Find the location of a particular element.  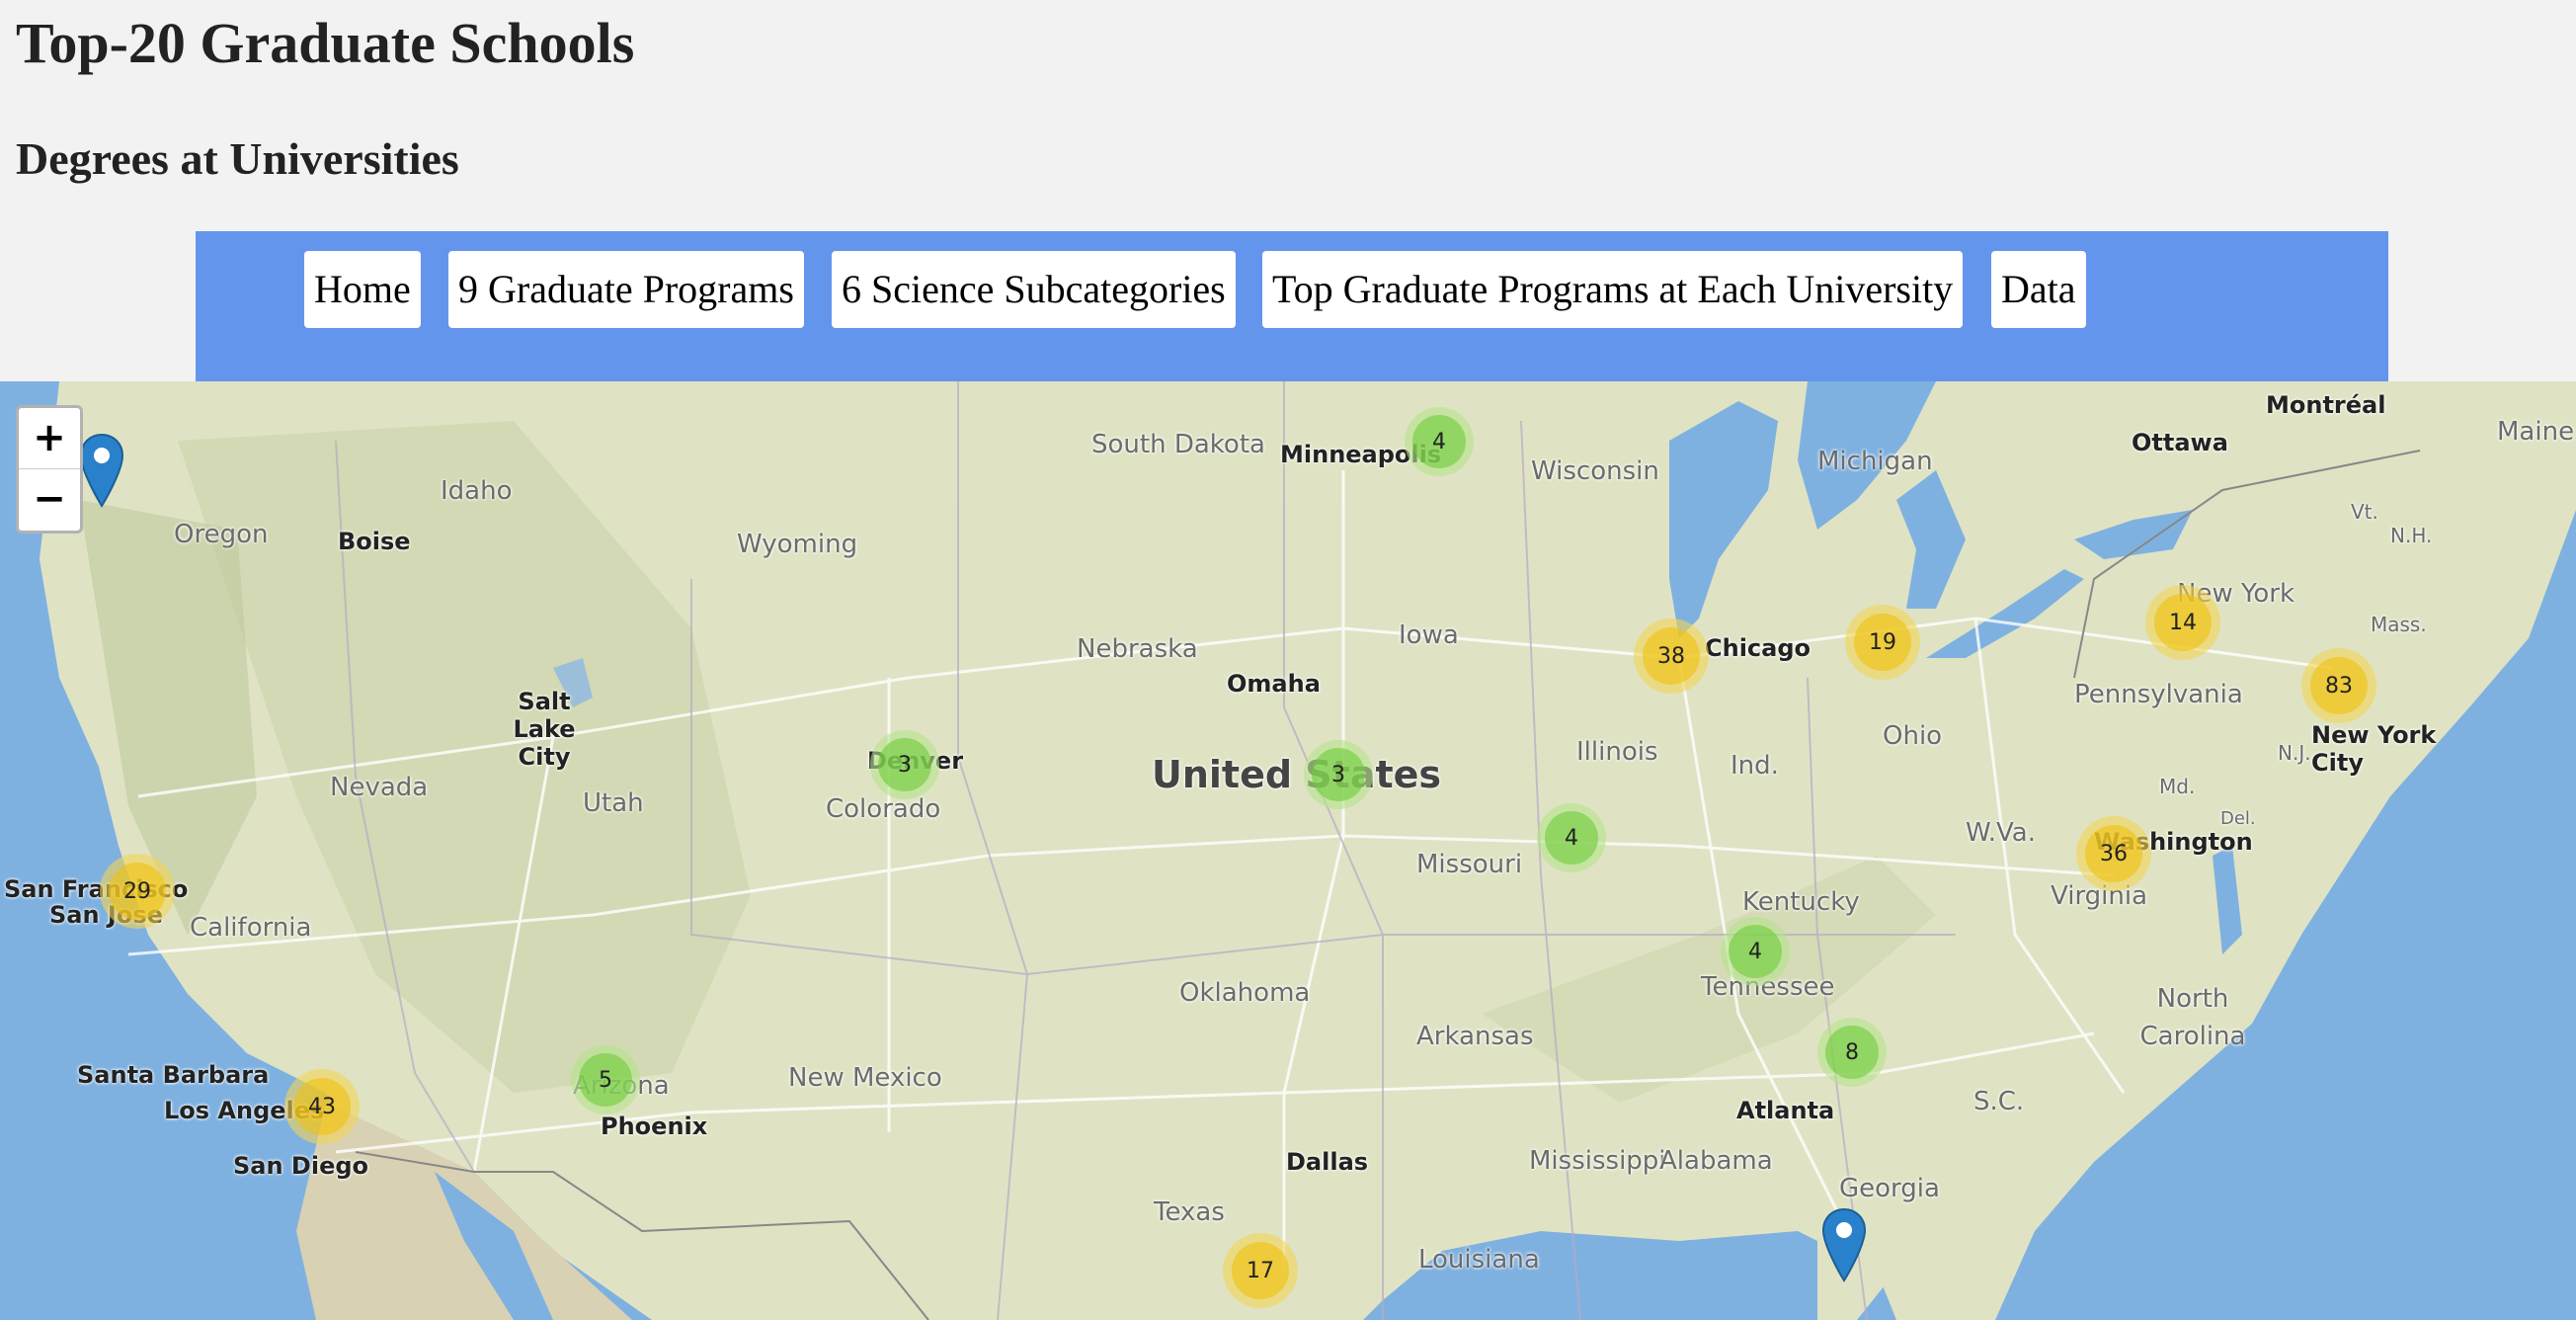

zoom-control: + − is located at coordinates (49, 470).